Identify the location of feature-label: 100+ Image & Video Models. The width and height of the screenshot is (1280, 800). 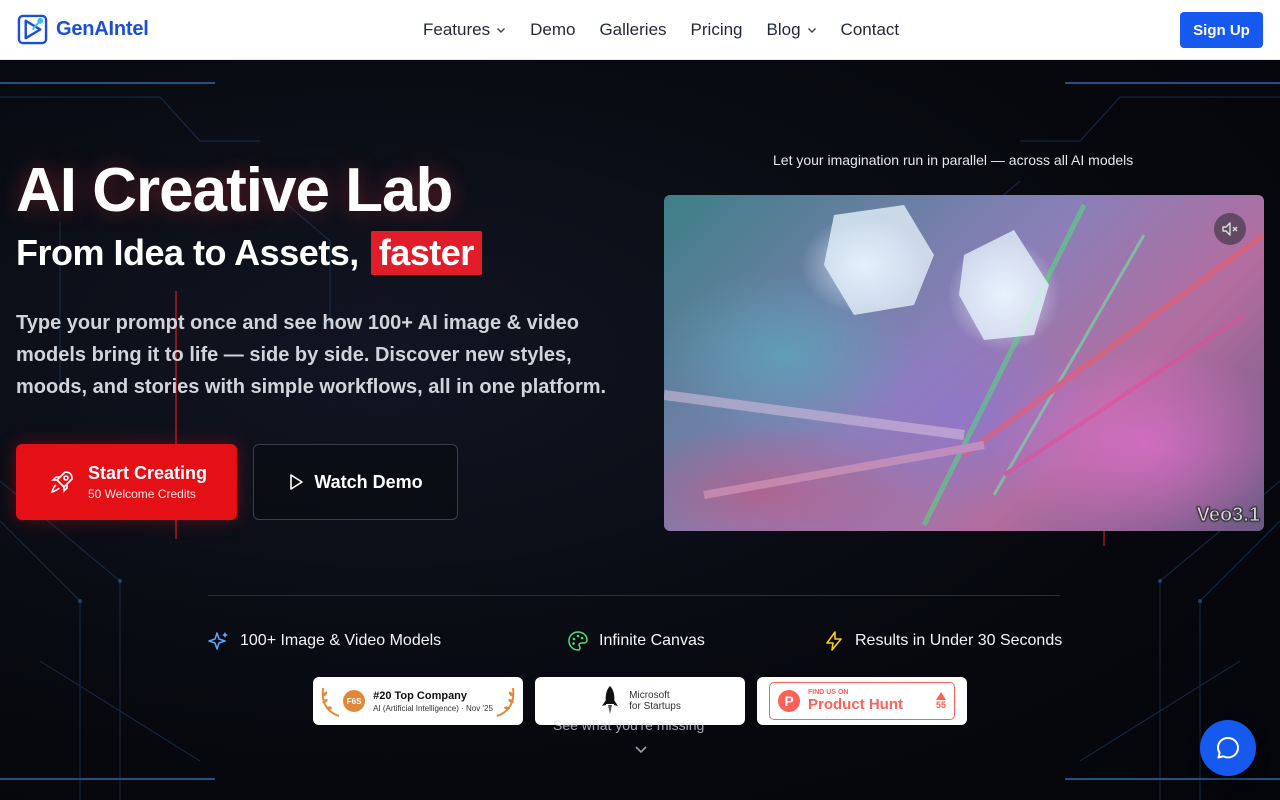
(341, 640).